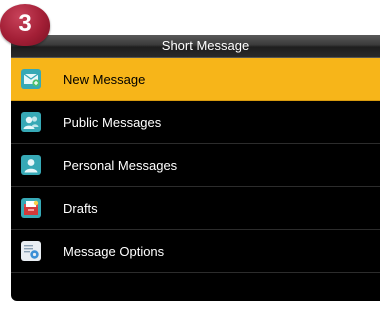 The image size is (380, 316). I want to click on menu-item-public-messages: Public Messages, so click(195, 122).